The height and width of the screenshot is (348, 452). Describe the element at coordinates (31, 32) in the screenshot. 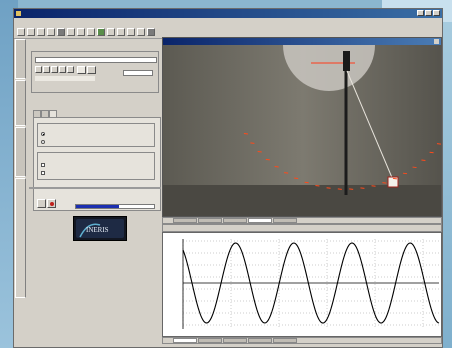

I see `open-file-button` at that location.